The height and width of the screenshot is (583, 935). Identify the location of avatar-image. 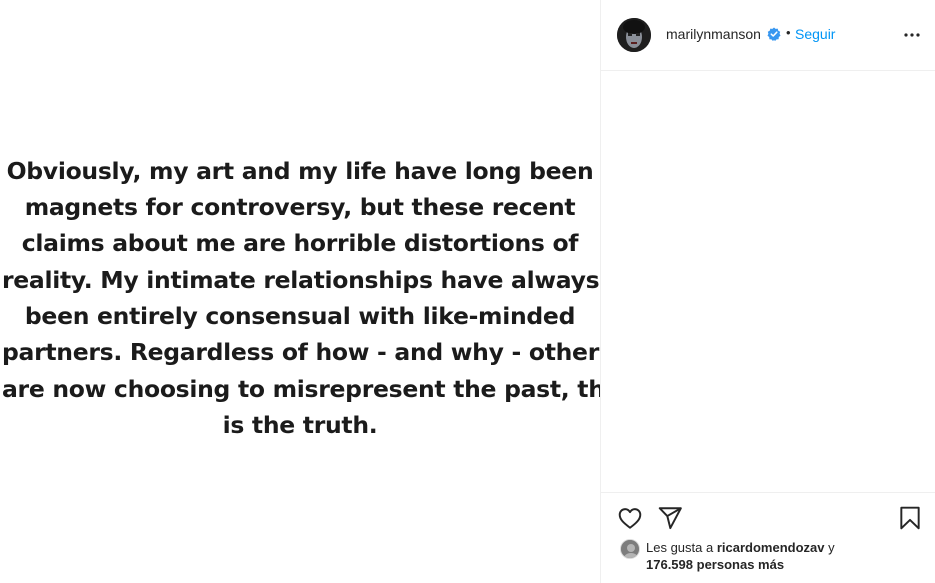
(634, 35).